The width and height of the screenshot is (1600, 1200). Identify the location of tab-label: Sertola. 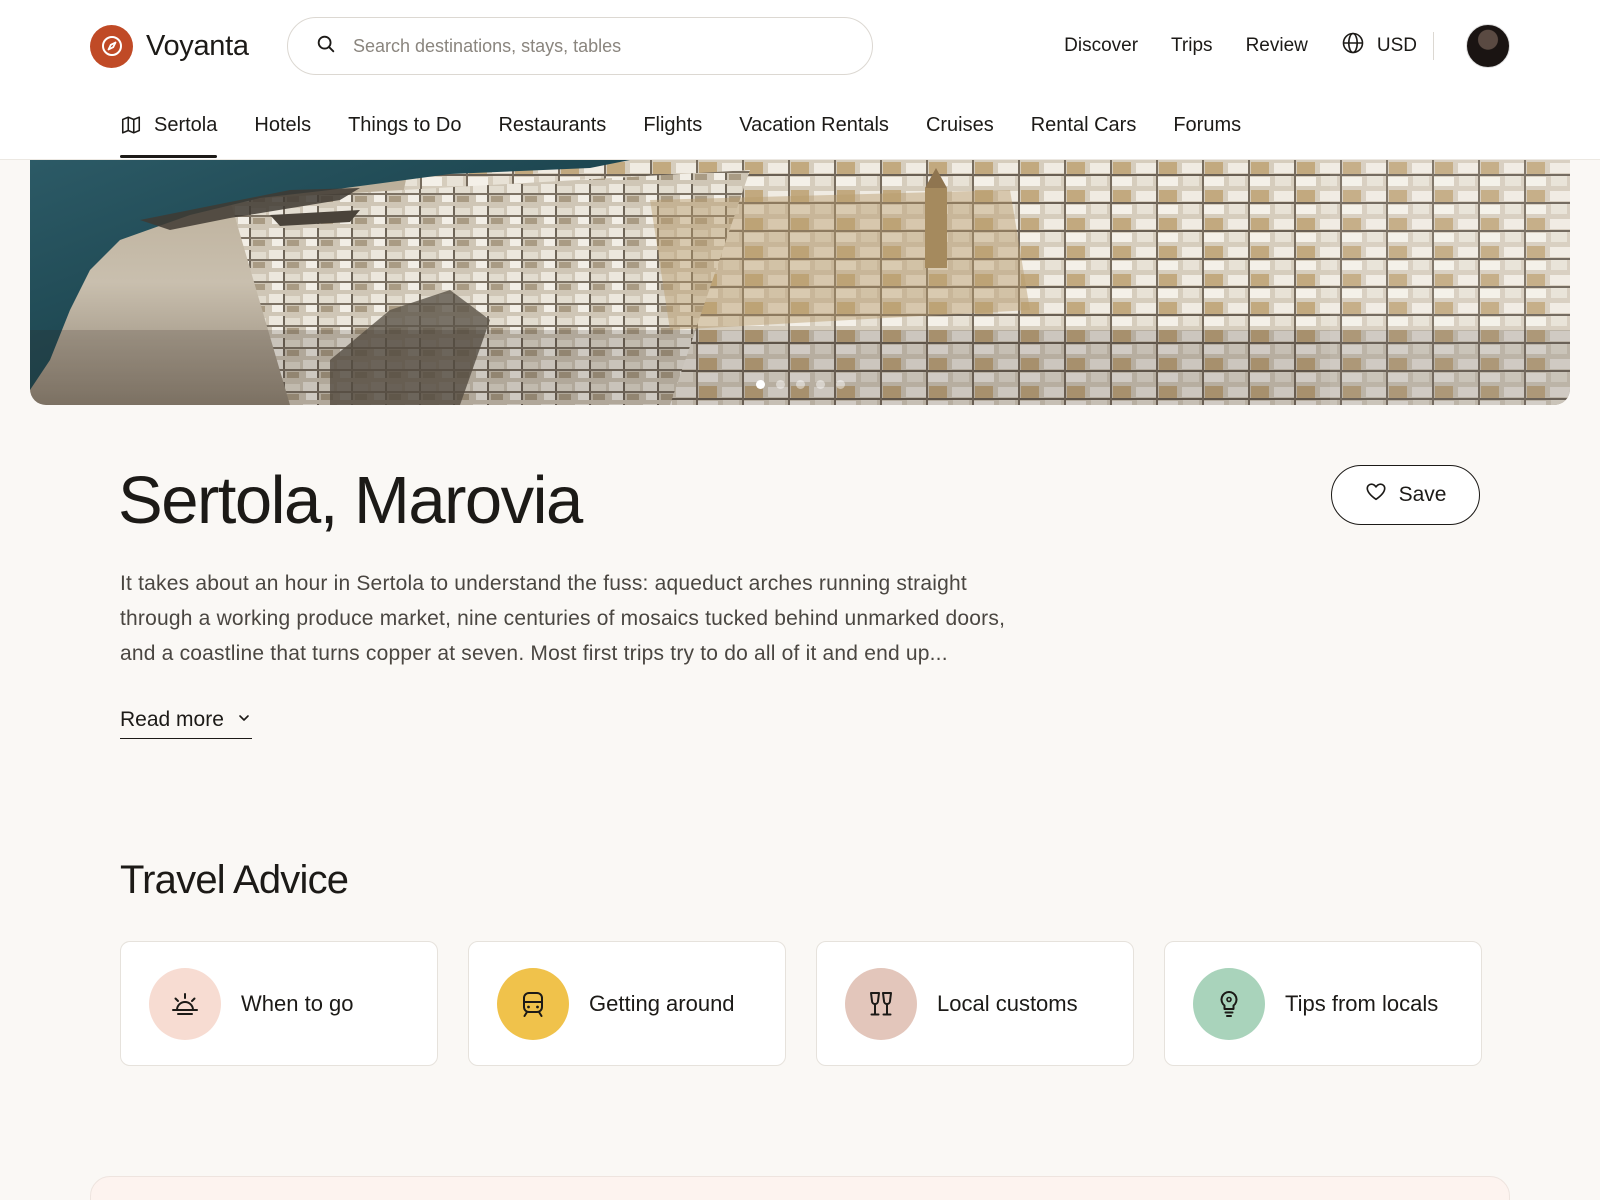
(186, 125).